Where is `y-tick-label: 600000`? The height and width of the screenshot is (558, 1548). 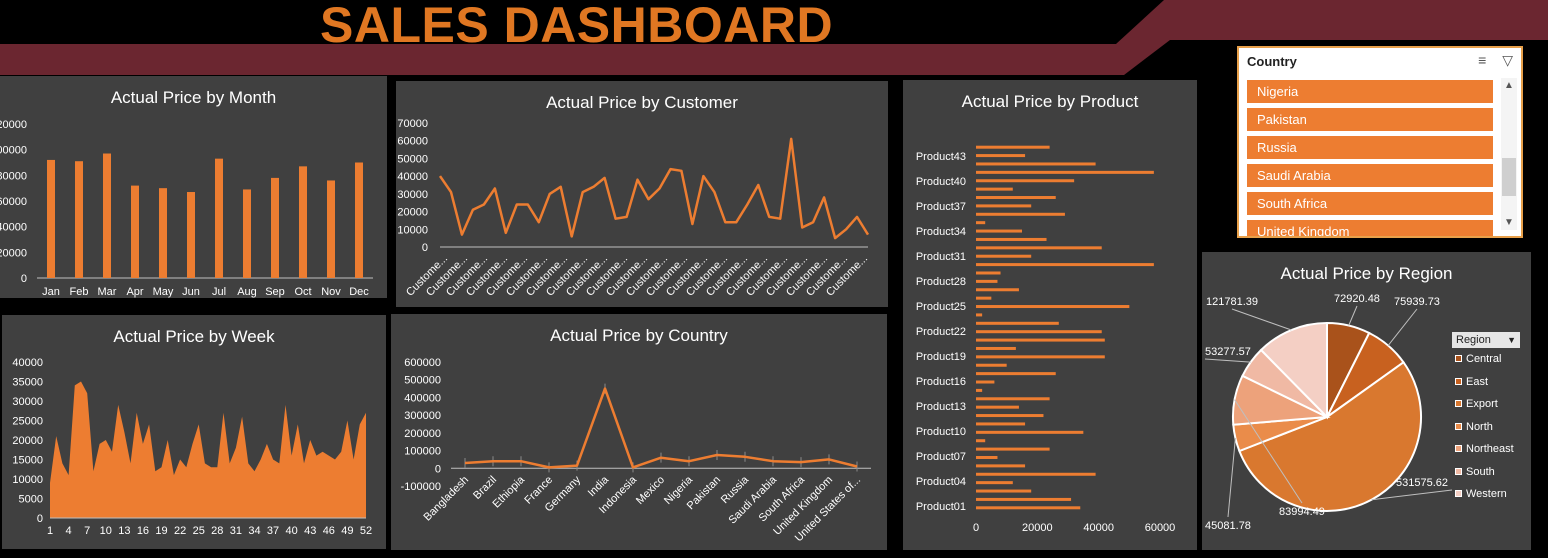
y-tick-label: 600000 is located at coordinates (422, 363).